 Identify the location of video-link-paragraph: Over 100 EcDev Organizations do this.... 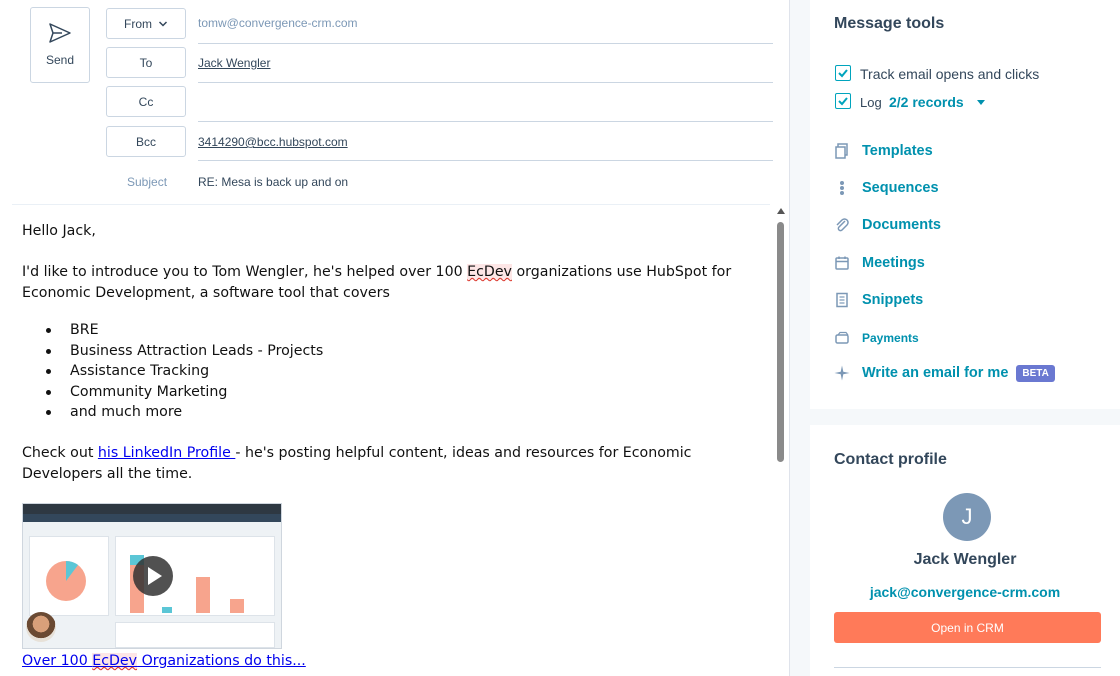
(394, 661).